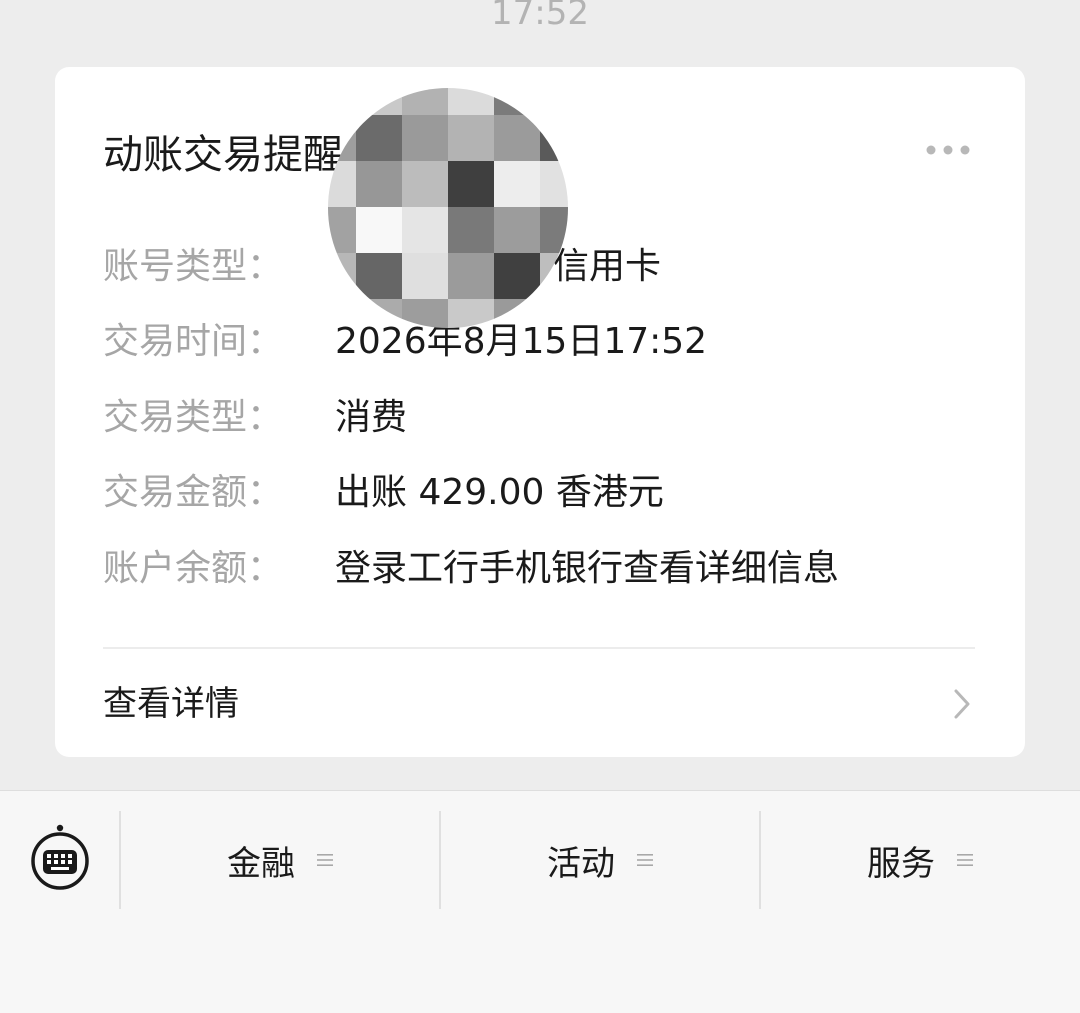  Describe the element at coordinates (223, 155) in the screenshot. I see `card-title: 动账交易提醒` at that location.